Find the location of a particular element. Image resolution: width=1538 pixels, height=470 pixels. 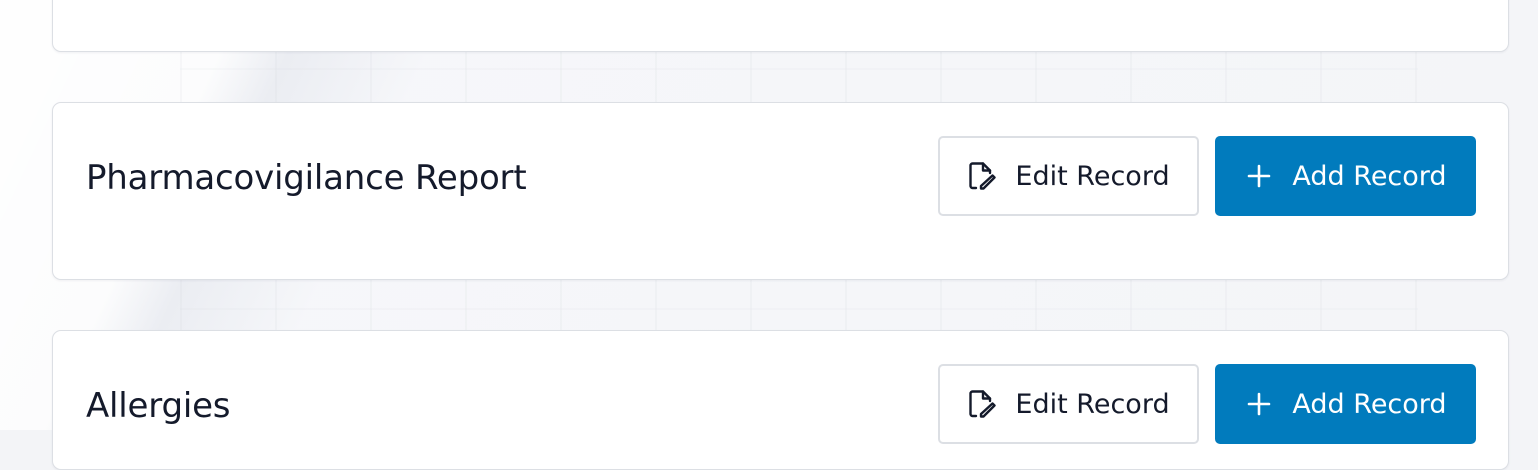

section-title: Allergies is located at coordinates (158, 406).